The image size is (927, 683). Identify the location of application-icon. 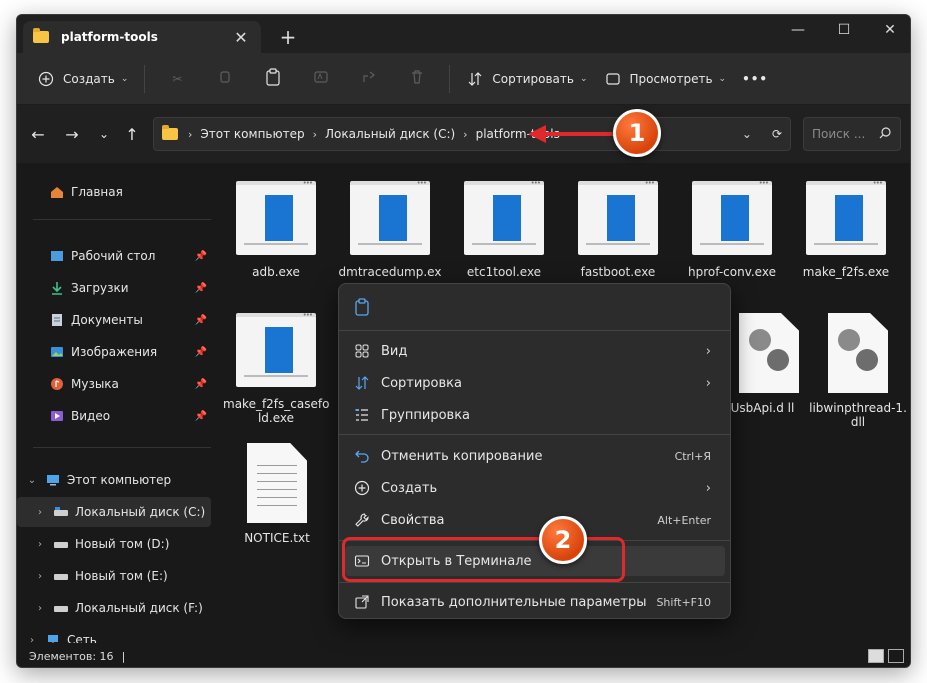
(846, 217).